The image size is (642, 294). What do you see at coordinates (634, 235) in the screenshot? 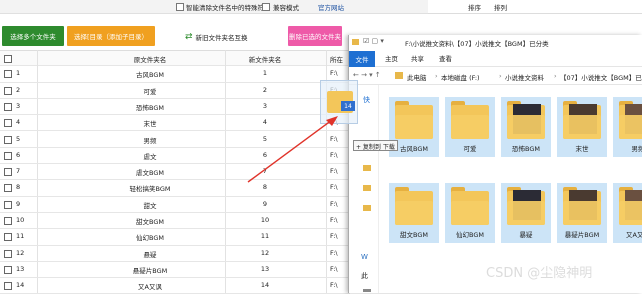
I see `folder-name: 又A又讽` at bounding box center [634, 235].